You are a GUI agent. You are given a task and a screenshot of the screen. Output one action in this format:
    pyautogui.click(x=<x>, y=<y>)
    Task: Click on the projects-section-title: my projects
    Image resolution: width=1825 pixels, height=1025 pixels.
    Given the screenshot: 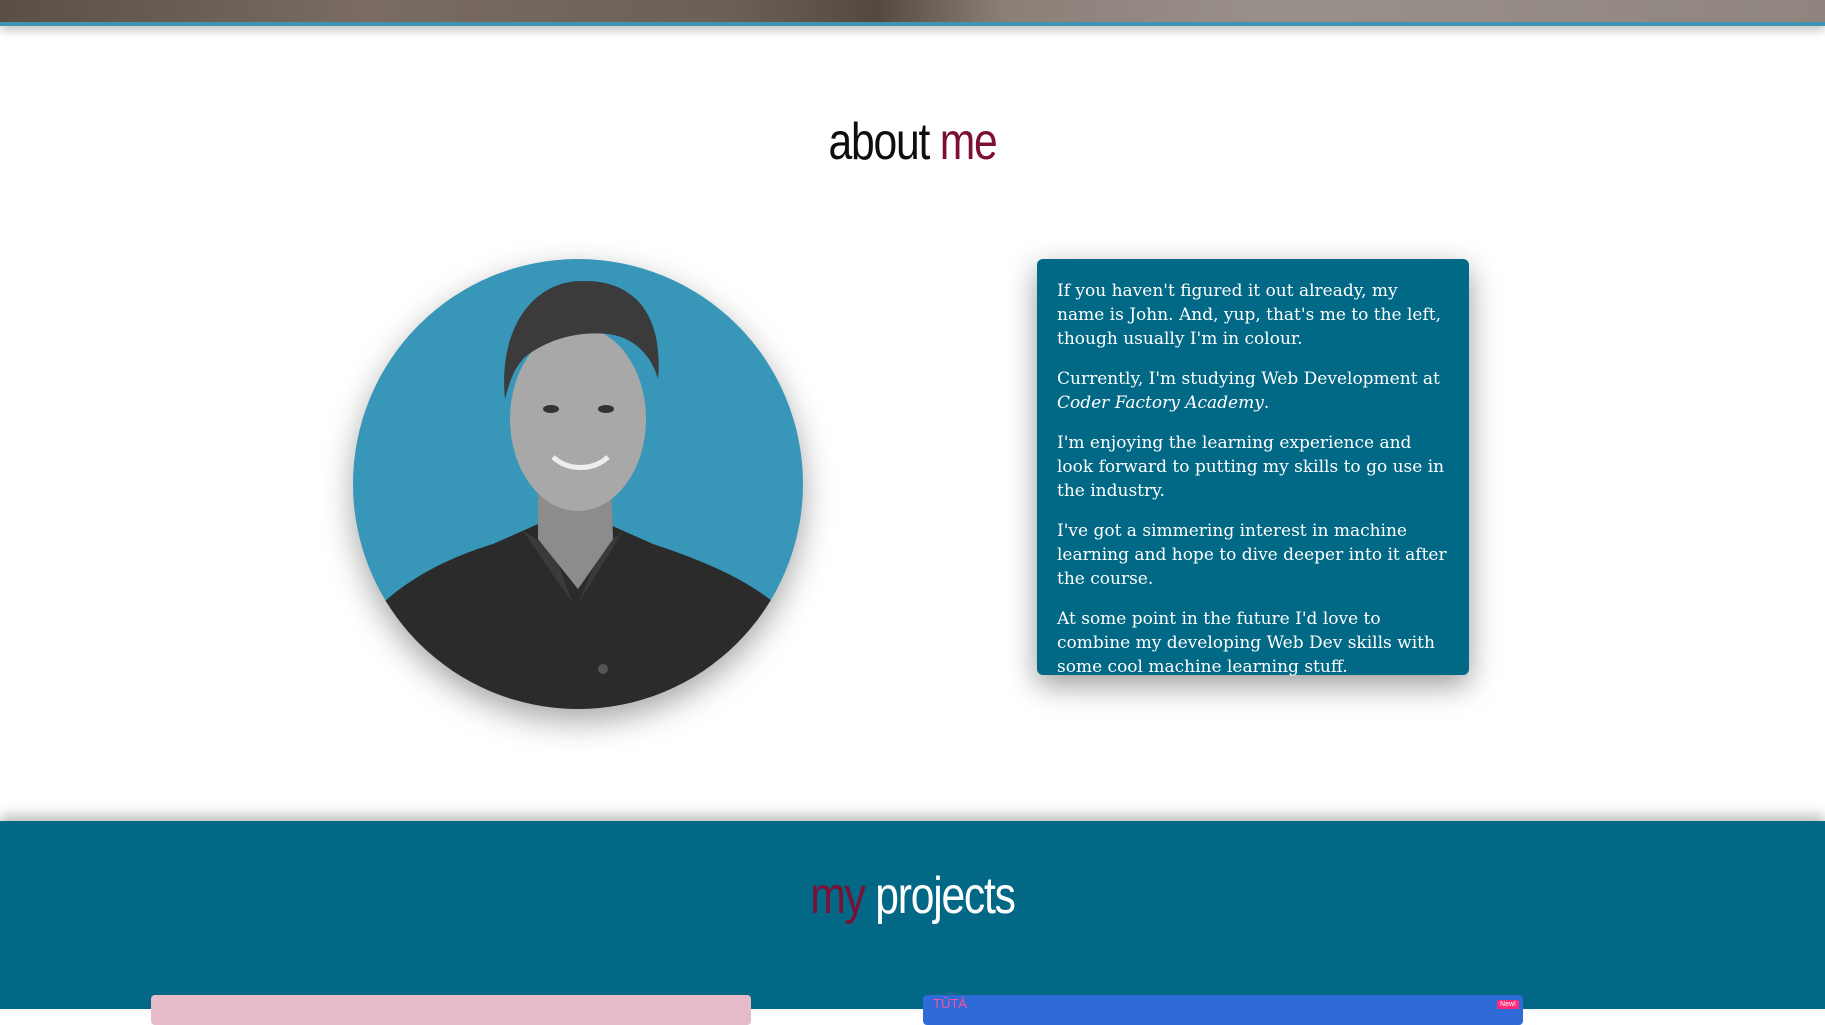 What is the action you would take?
    pyautogui.click(x=912, y=896)
    